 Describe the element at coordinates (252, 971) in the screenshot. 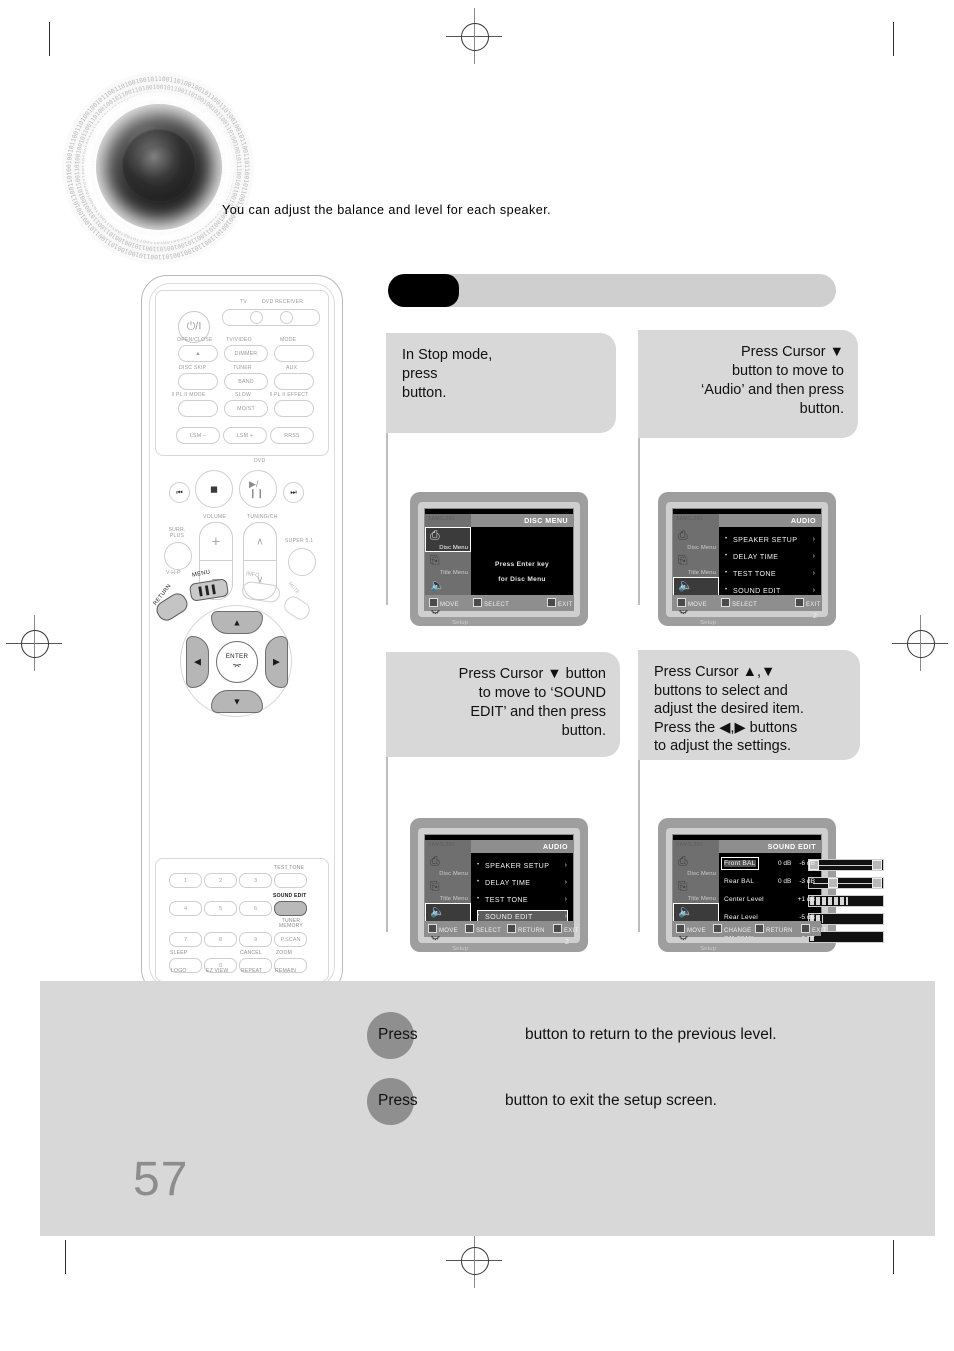

I see `repeat-label: REPEAT` at that location.